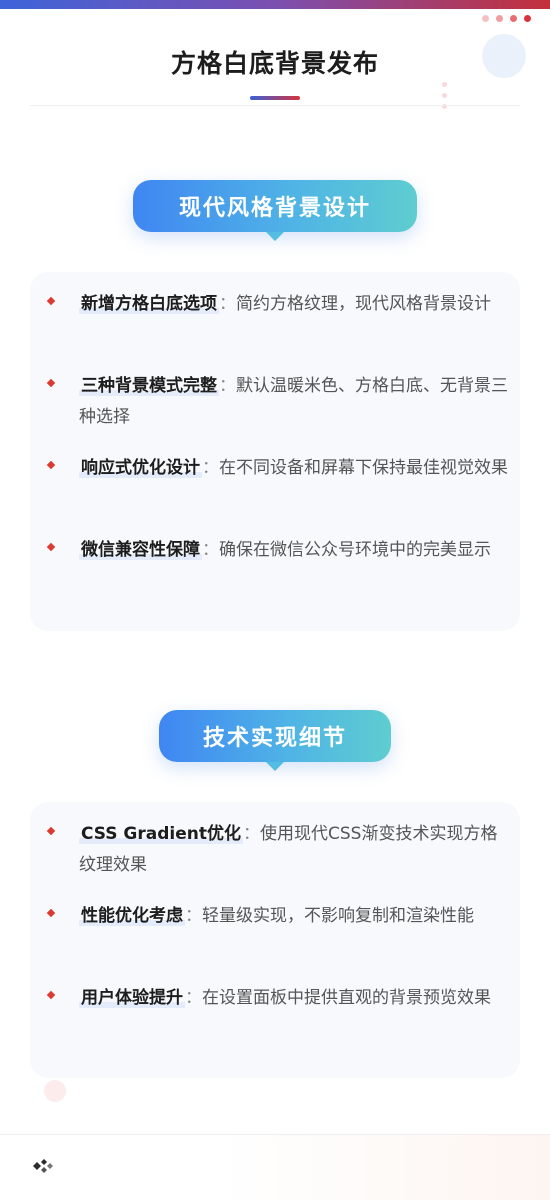  Describe the element at coordinates (355, 550) in the screenshot. I see `item-text: 确保在微信公众号环境中的完美显示` at that location.